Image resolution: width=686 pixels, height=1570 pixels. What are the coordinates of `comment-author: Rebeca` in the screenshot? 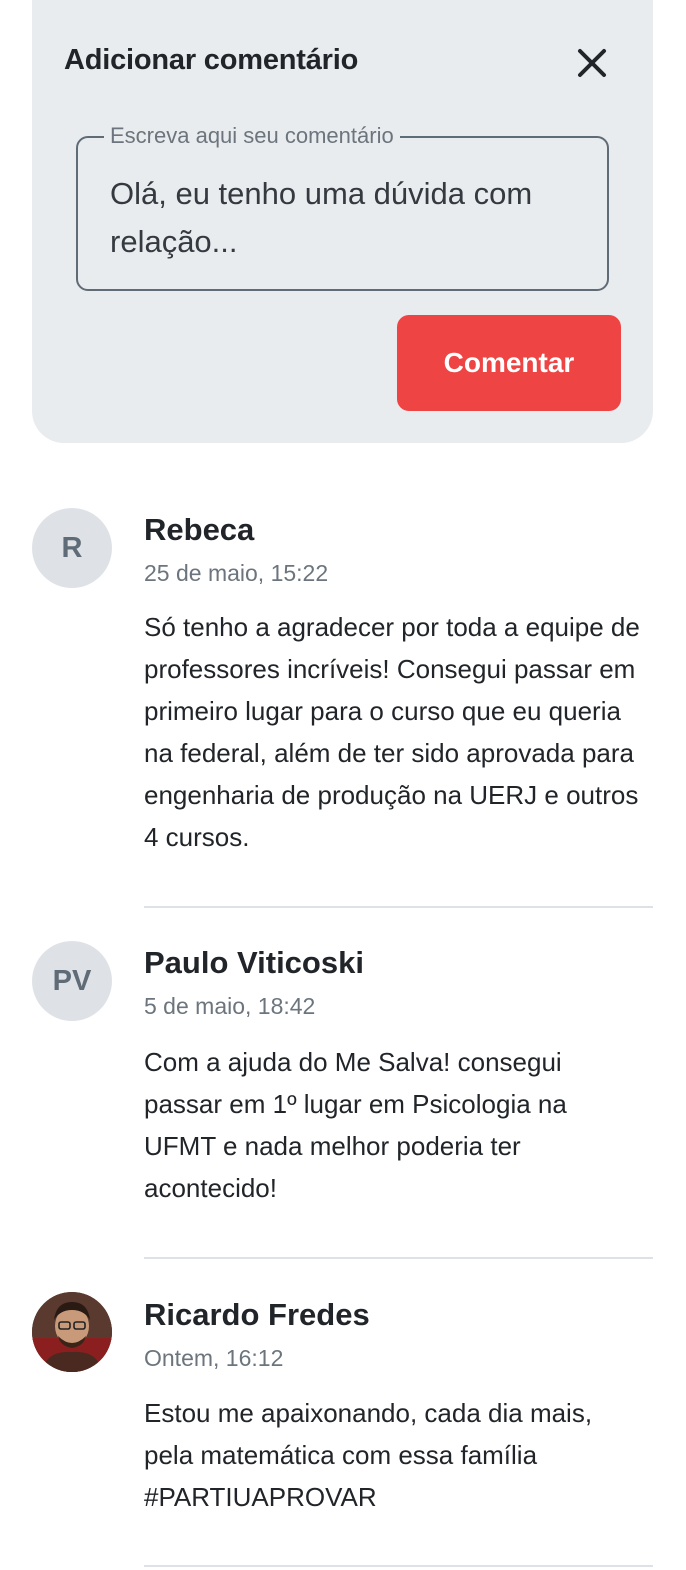 It's located at (199, 529).